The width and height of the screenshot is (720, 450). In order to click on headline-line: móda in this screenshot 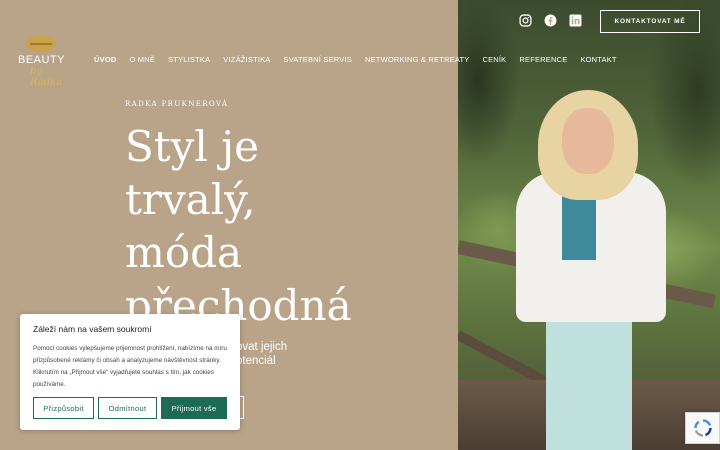, I will do `click(184, 252)`.